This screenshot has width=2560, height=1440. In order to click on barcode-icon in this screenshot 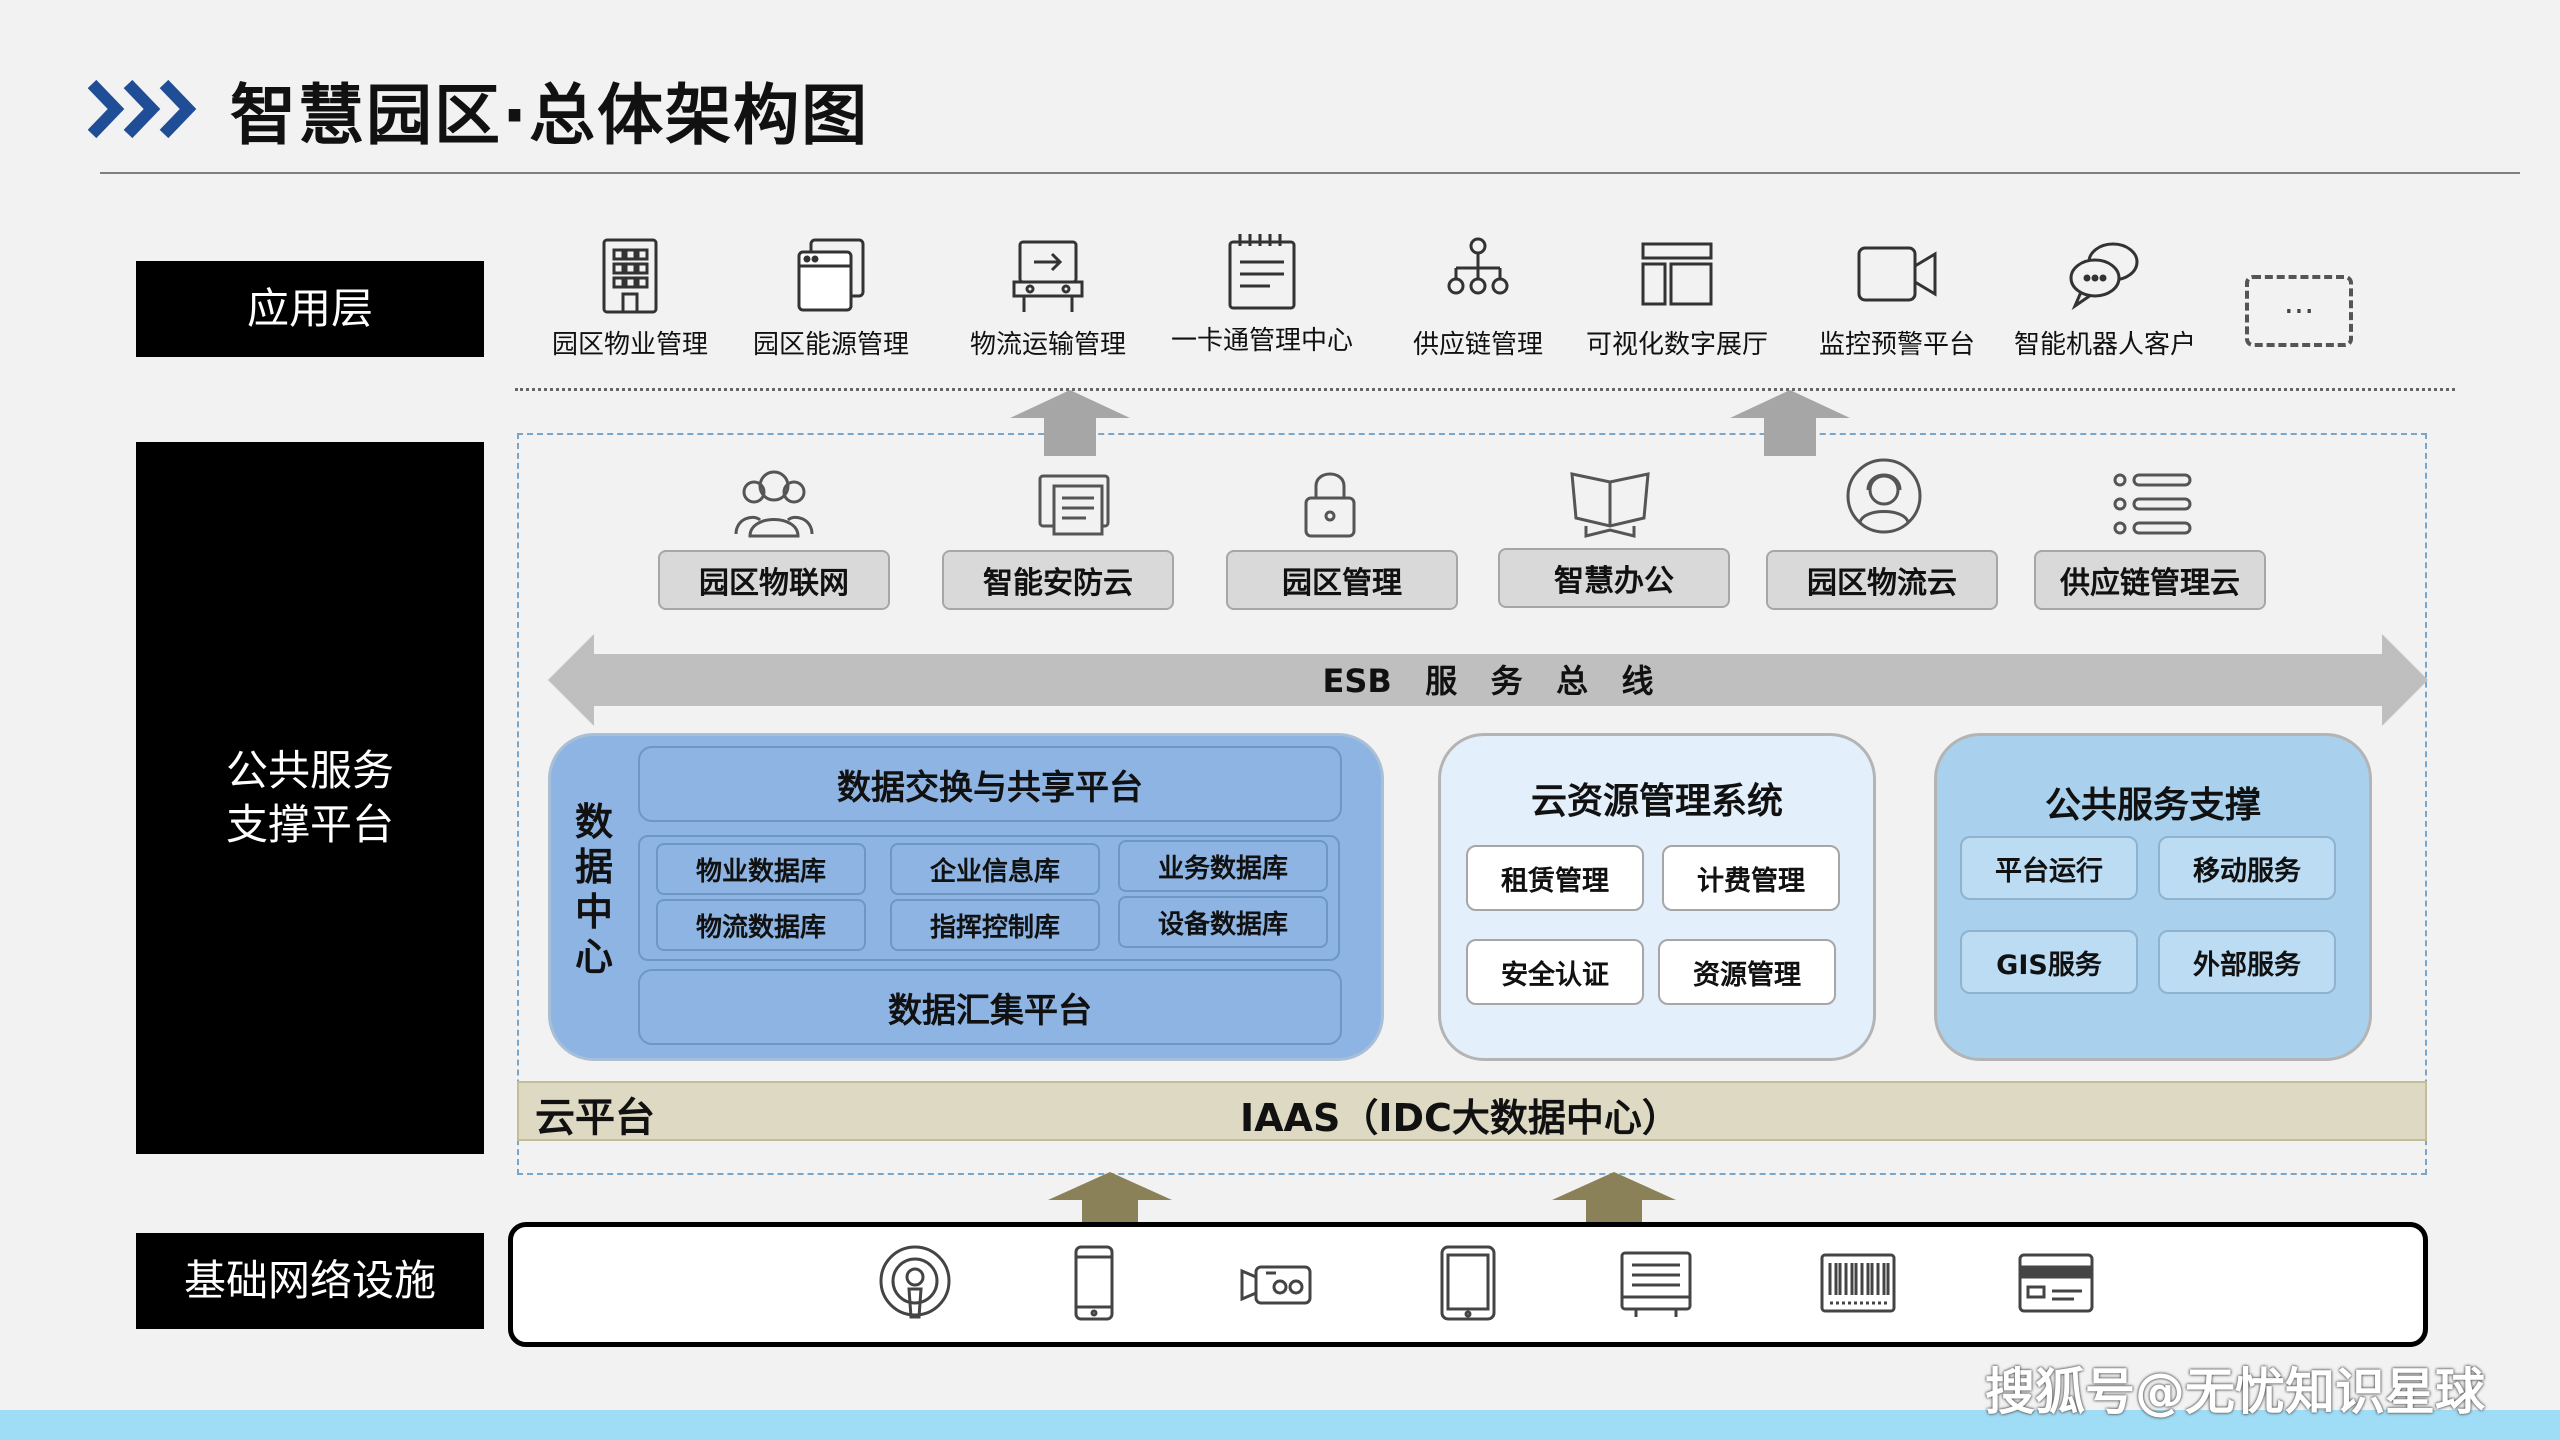, I will do `click(1858, 1283)`.